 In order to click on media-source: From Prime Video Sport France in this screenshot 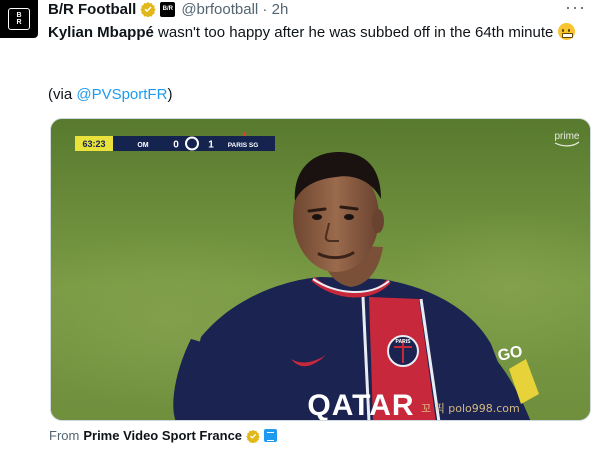, I will do `click(163, 435)`.